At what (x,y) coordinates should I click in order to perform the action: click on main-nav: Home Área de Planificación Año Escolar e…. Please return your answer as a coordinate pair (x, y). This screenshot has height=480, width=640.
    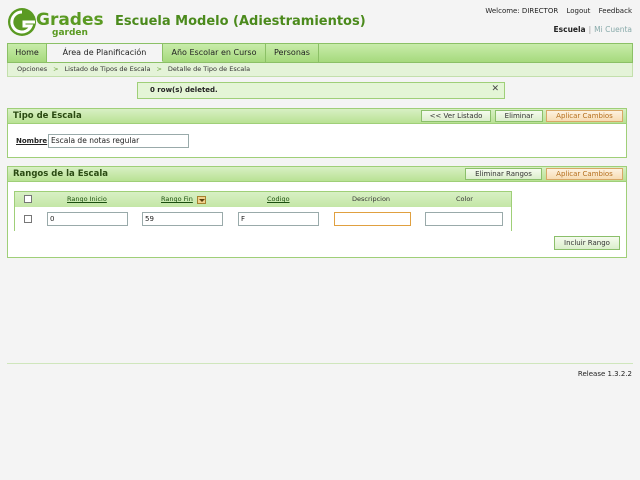
    Looking at the image, I should click on (320, 53).